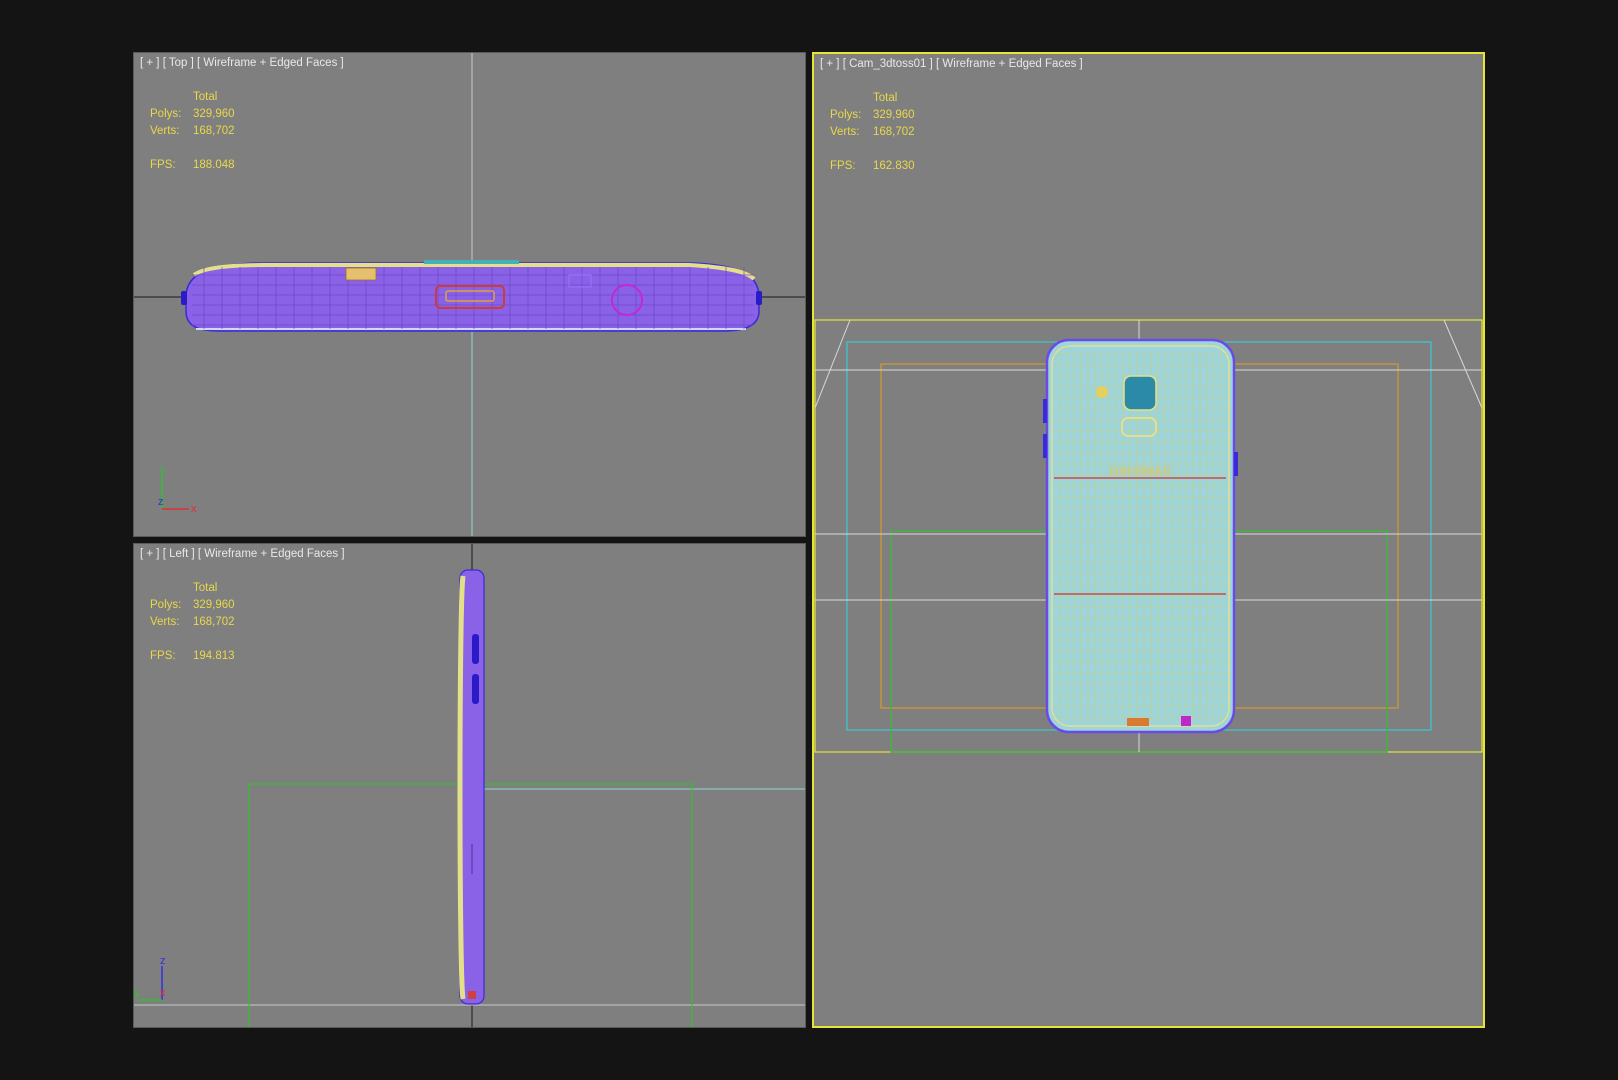  What do you see at coordinates (1140, 536) in the screenshot?
I see `phone-back-wireframe: SAMSUNG` at bounding box center [1140, 536].